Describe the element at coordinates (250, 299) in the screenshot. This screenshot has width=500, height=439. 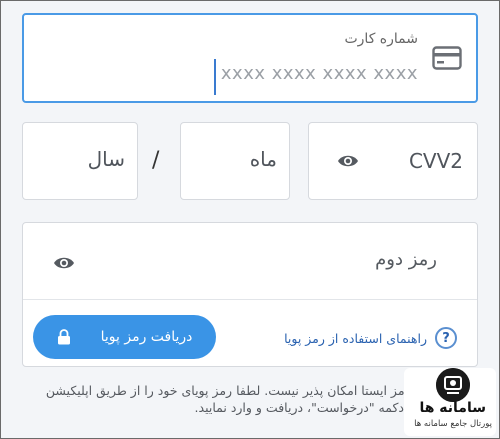
I see `divider` at that location.